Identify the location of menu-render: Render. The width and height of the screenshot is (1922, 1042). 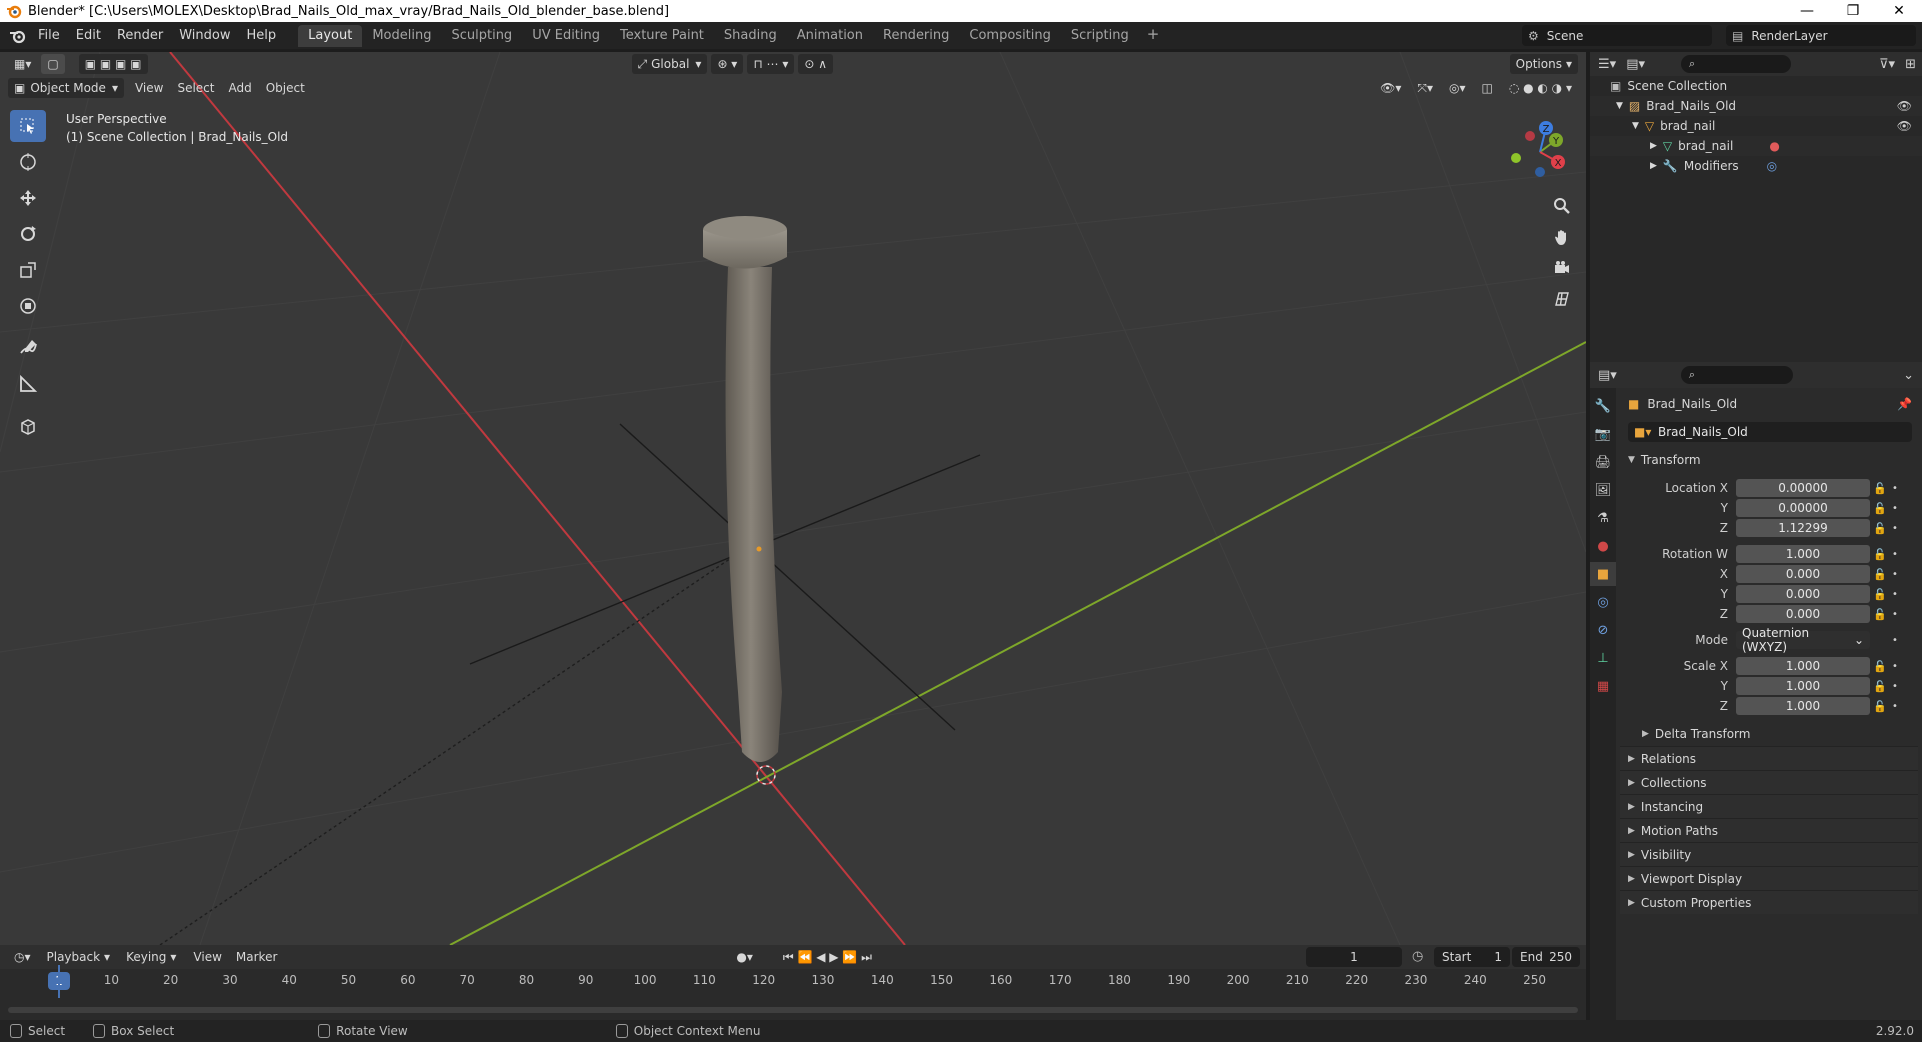
(140, 36).